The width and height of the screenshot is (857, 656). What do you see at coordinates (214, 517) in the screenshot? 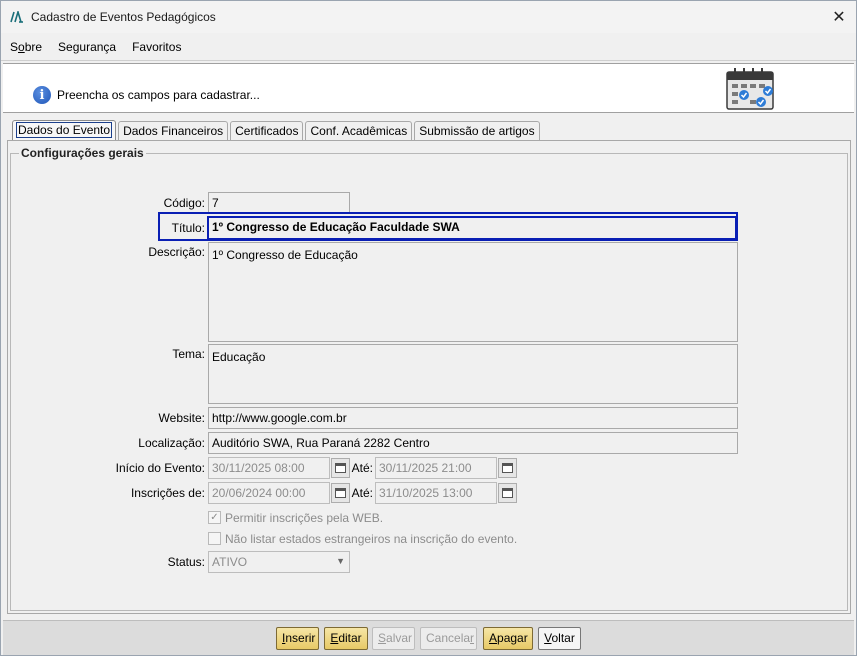
I see `permitir-web-checkbox: ✓` at bounding box center [214, 517].